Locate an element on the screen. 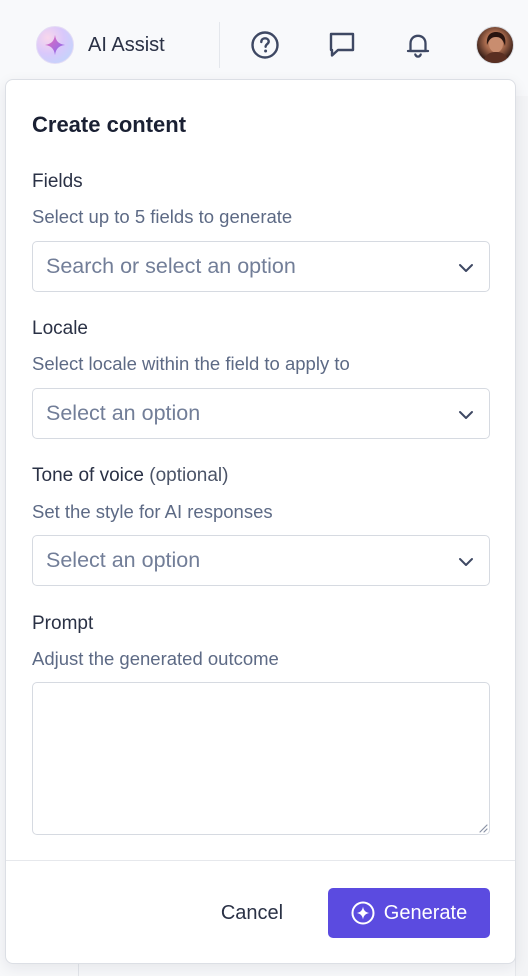  chat-icon is located at coordinates (342, 45).